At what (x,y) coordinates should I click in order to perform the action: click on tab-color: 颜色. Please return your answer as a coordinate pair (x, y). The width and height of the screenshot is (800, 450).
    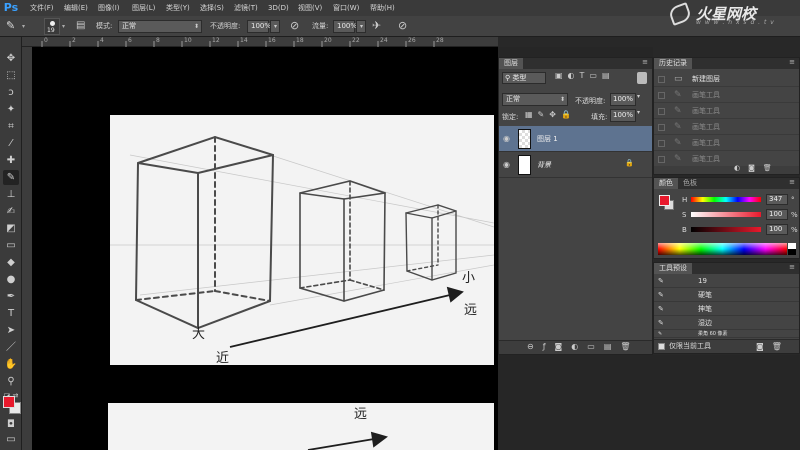
    Looking at the image, I should click on (666, 183).